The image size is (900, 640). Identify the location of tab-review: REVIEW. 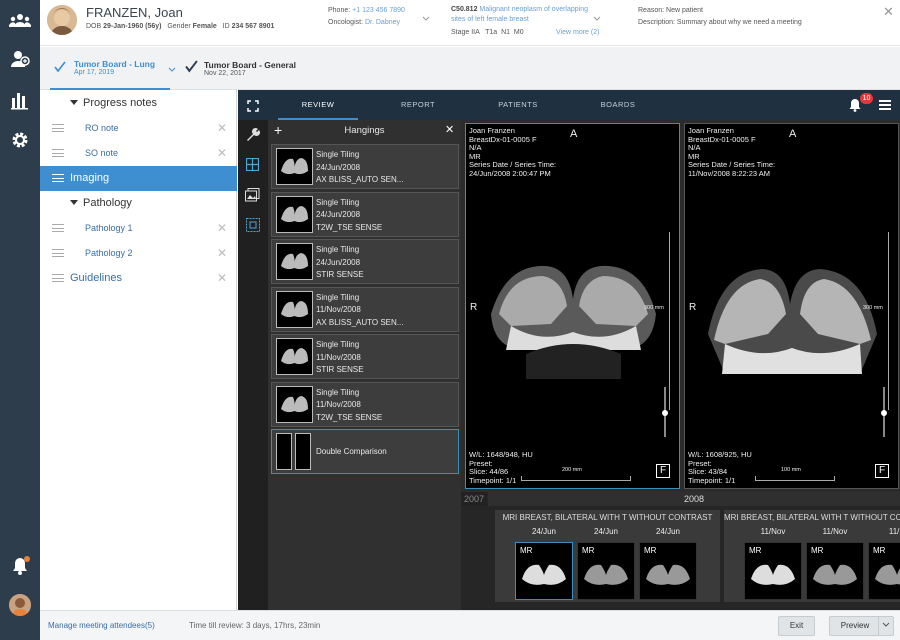
(318, 105).